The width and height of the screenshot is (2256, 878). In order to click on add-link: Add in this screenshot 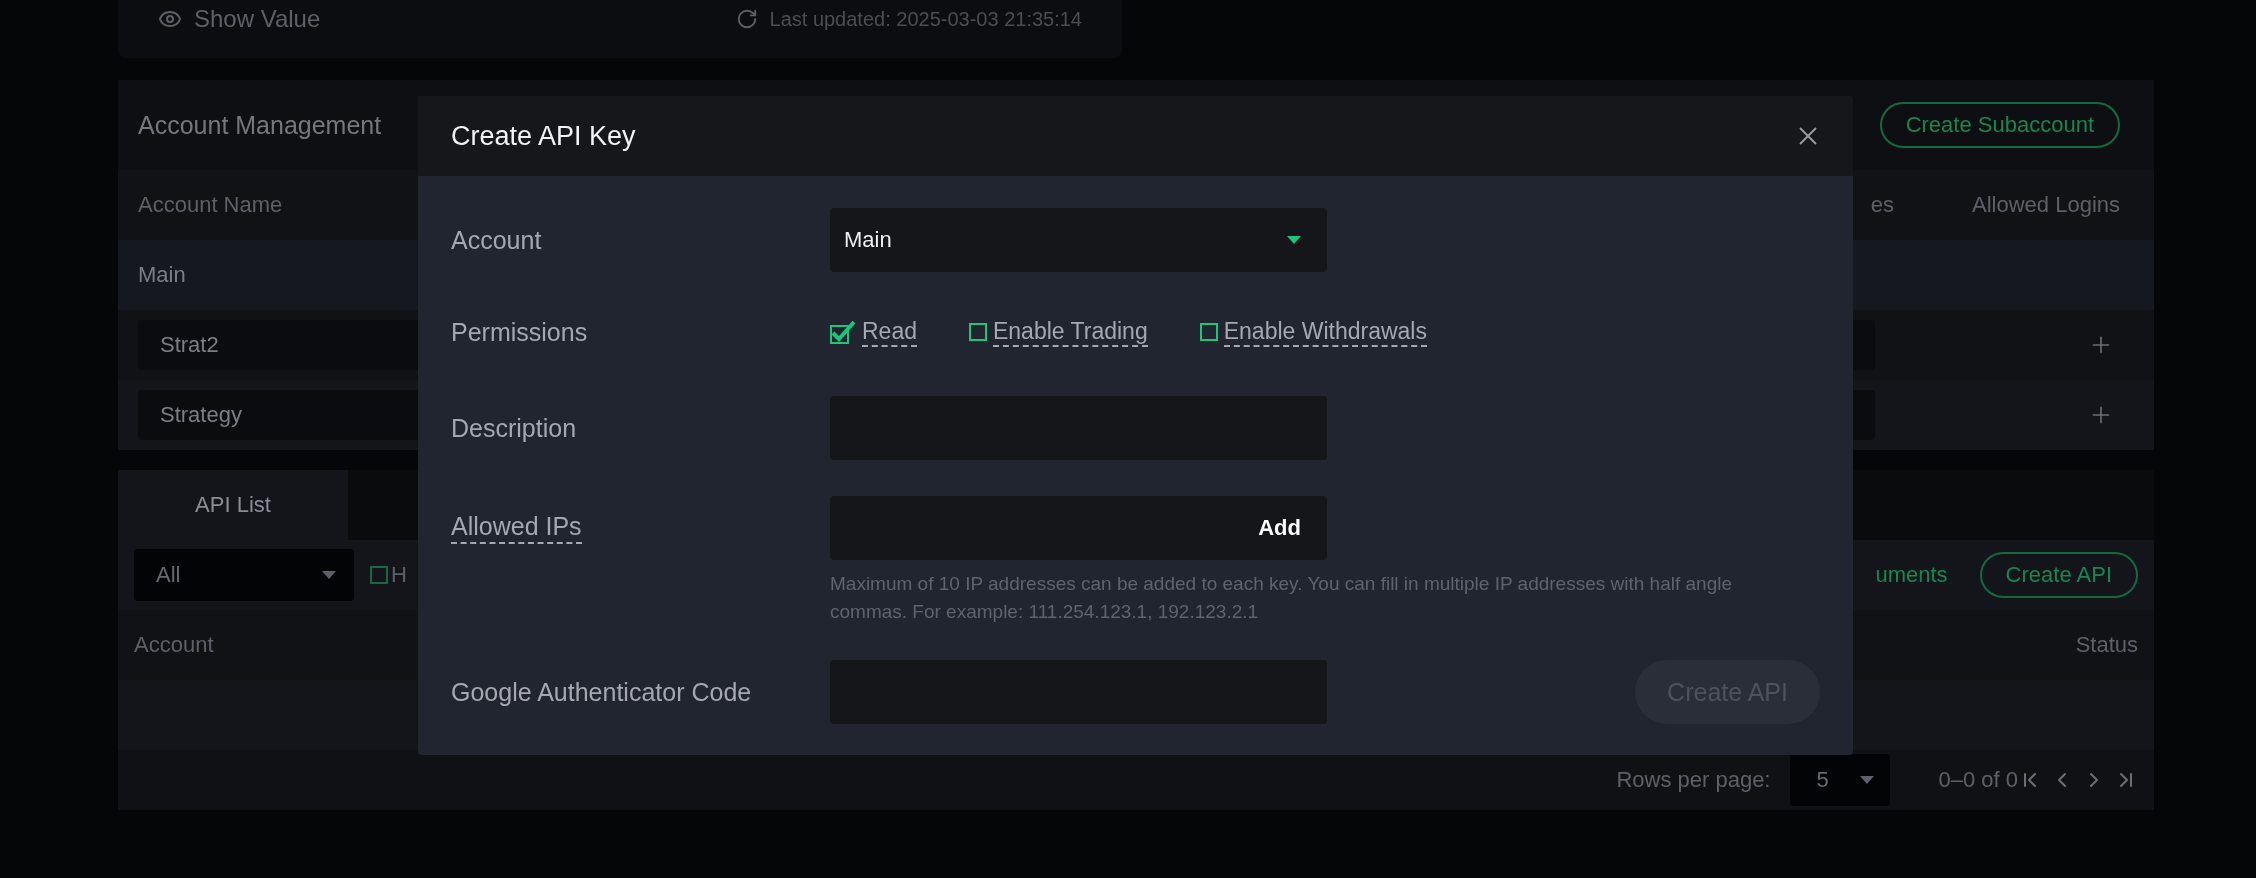, I will do `click(1279, 528)`.